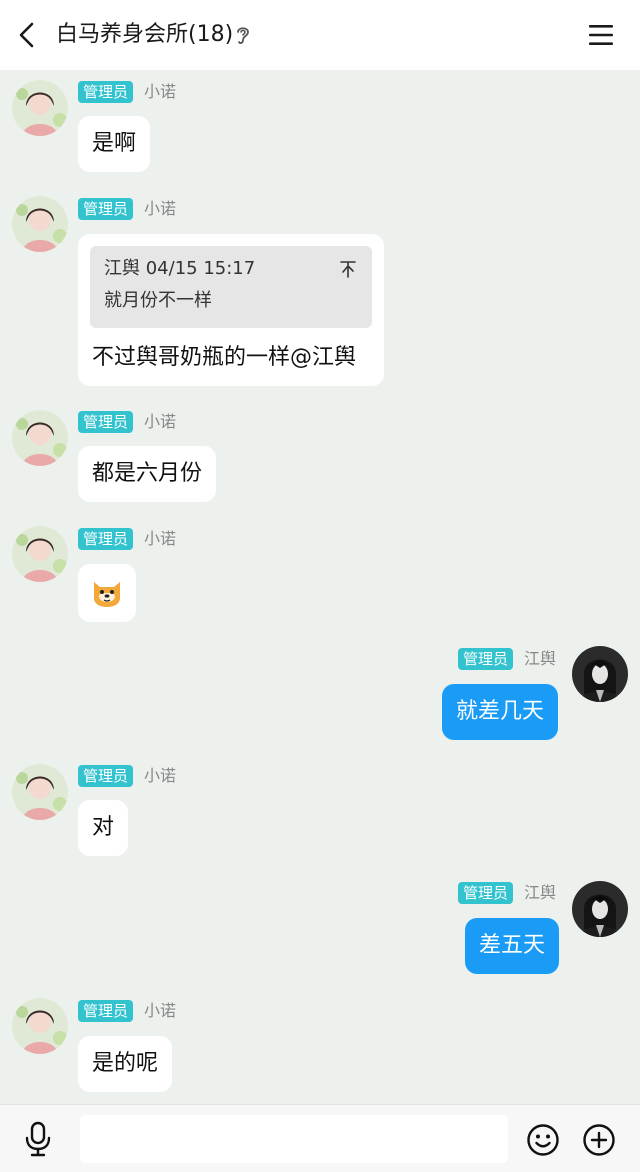 The width and height of the screenshot is (640, 1172). I want to click on message-bubble: 对, so click(103, 828).